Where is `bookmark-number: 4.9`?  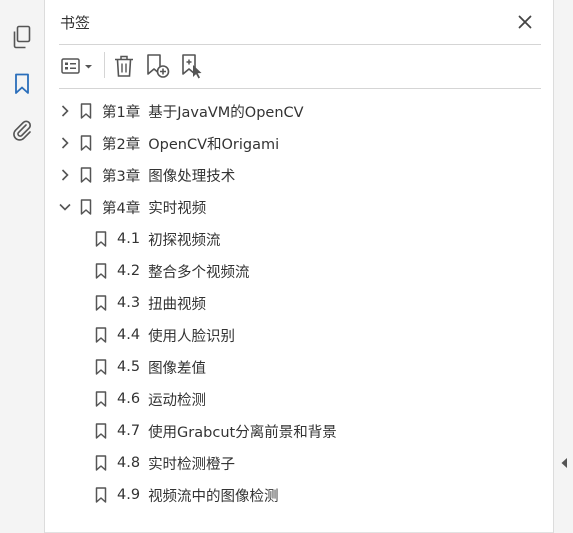 bookmark-number: 4.9 is located at coordinates (129, 495).